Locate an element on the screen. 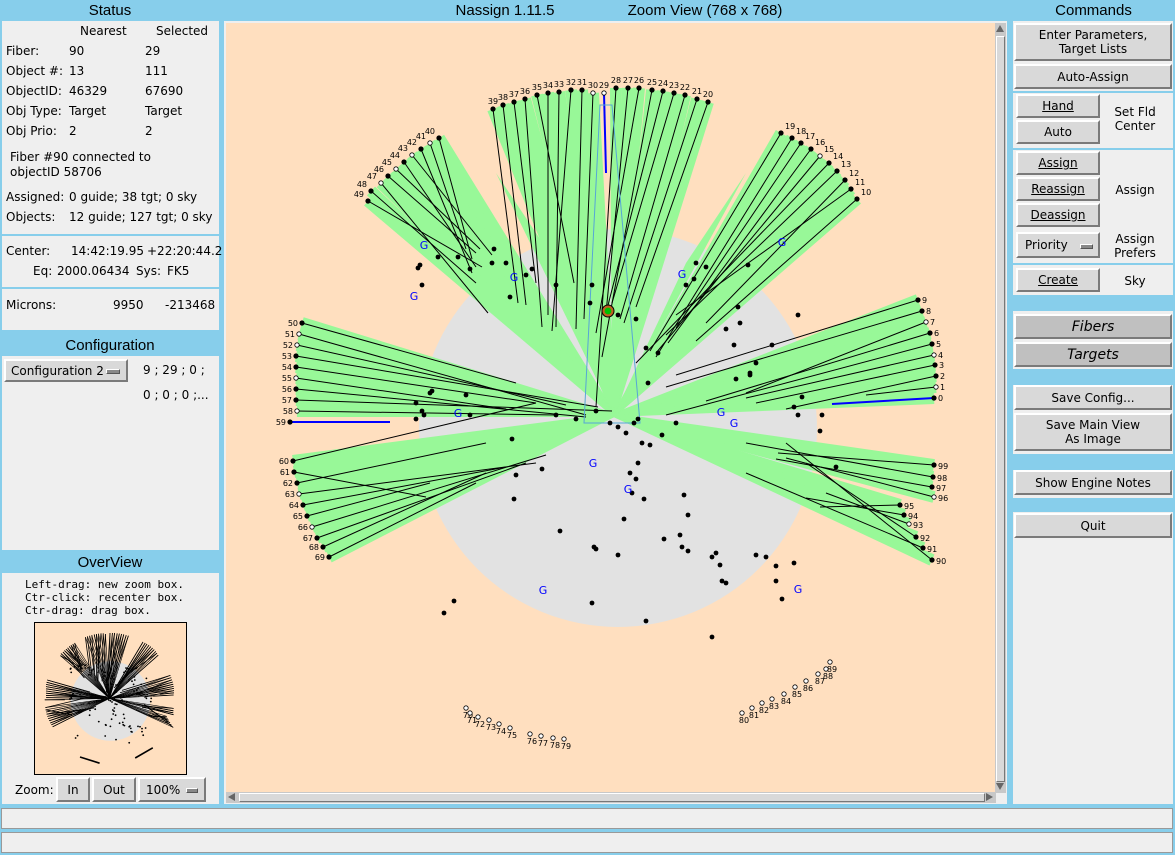  vertical-scrollbar is located at coordinates (1000, 408).